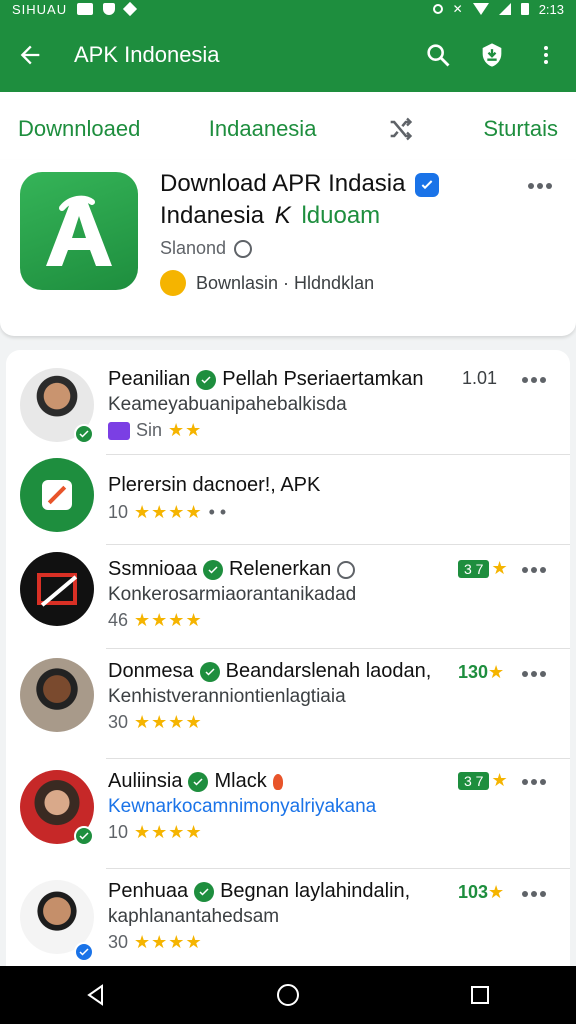  I want to click on item-meta-count: 30, so click(118, 942).